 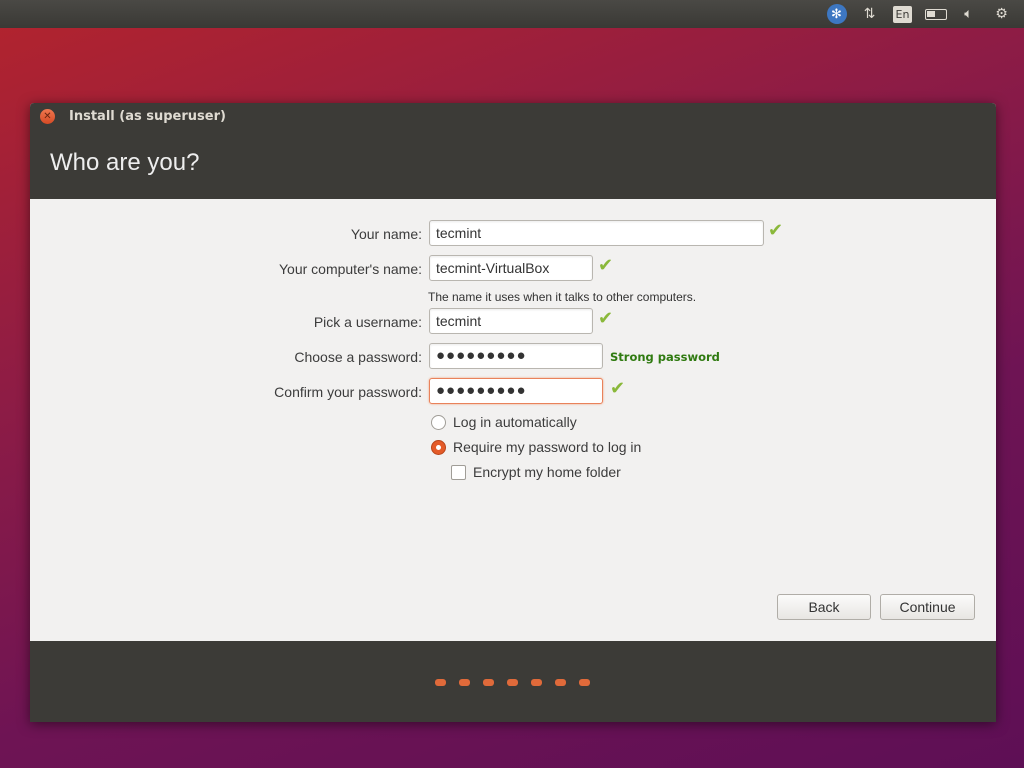 What do you see at coordinates (458, 472) in the screenshot?
I see `checkbox-icon` at bounding box center [458, 472].